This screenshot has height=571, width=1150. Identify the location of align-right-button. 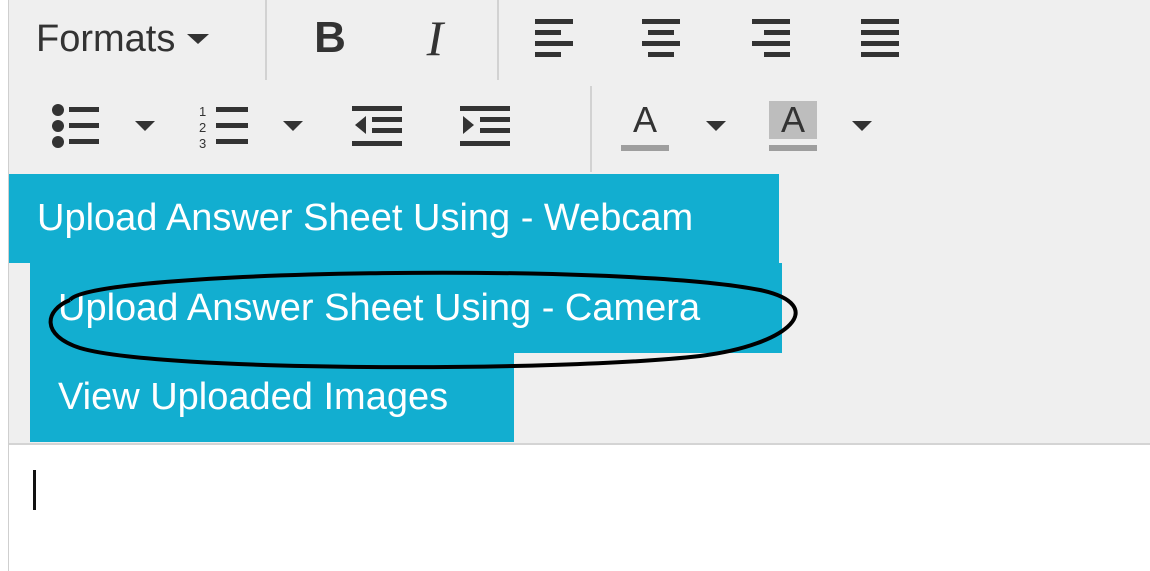
(771, 38).